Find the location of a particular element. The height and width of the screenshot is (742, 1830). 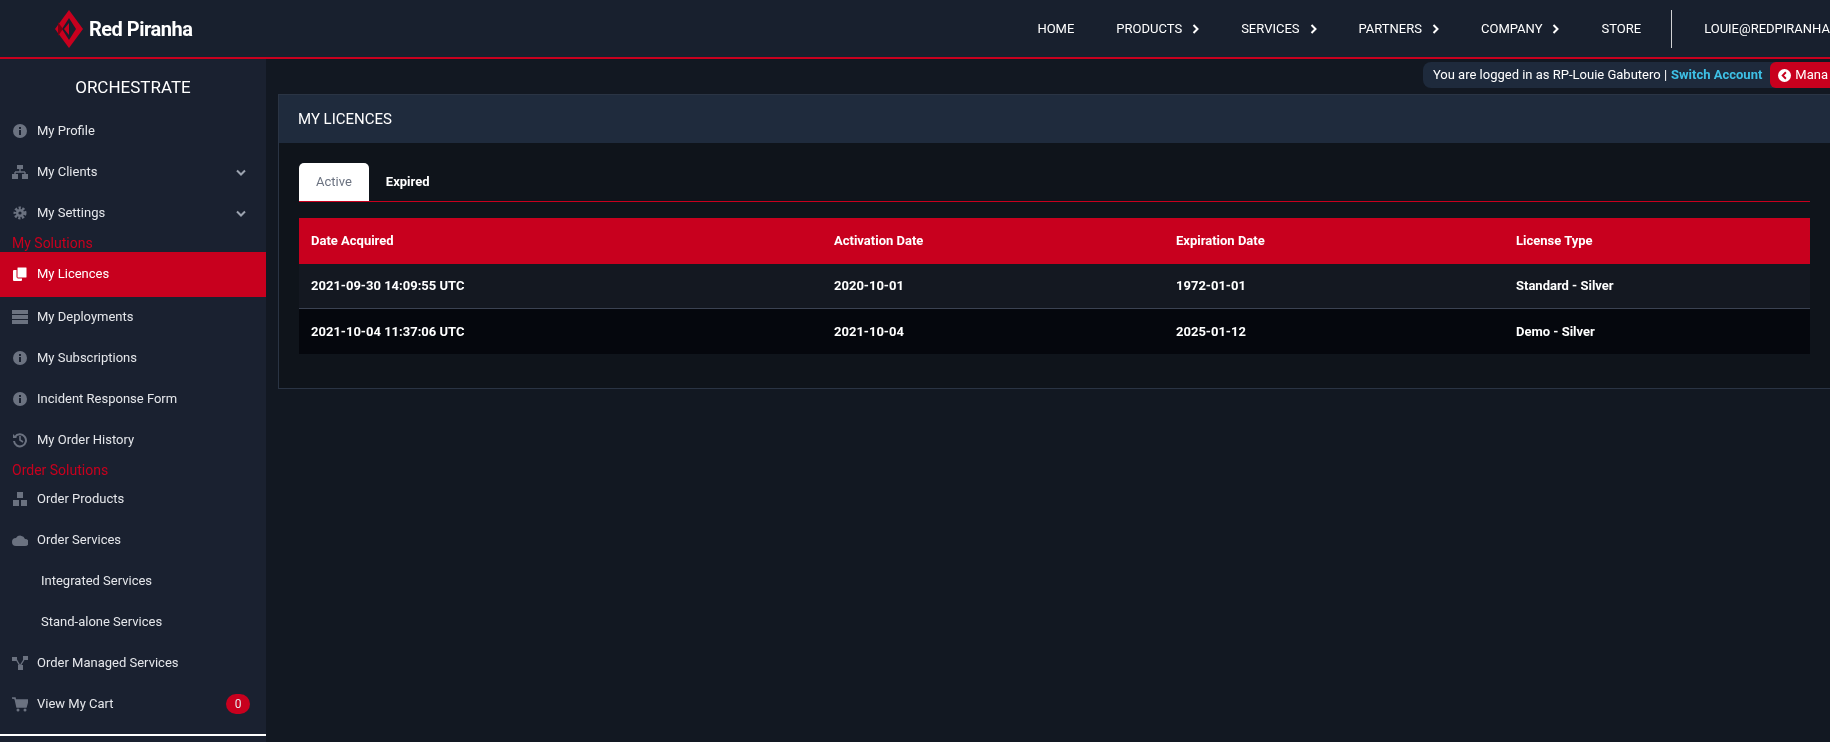

table-cell-text: 2021-10-04 is located at coordinates (869, 331).